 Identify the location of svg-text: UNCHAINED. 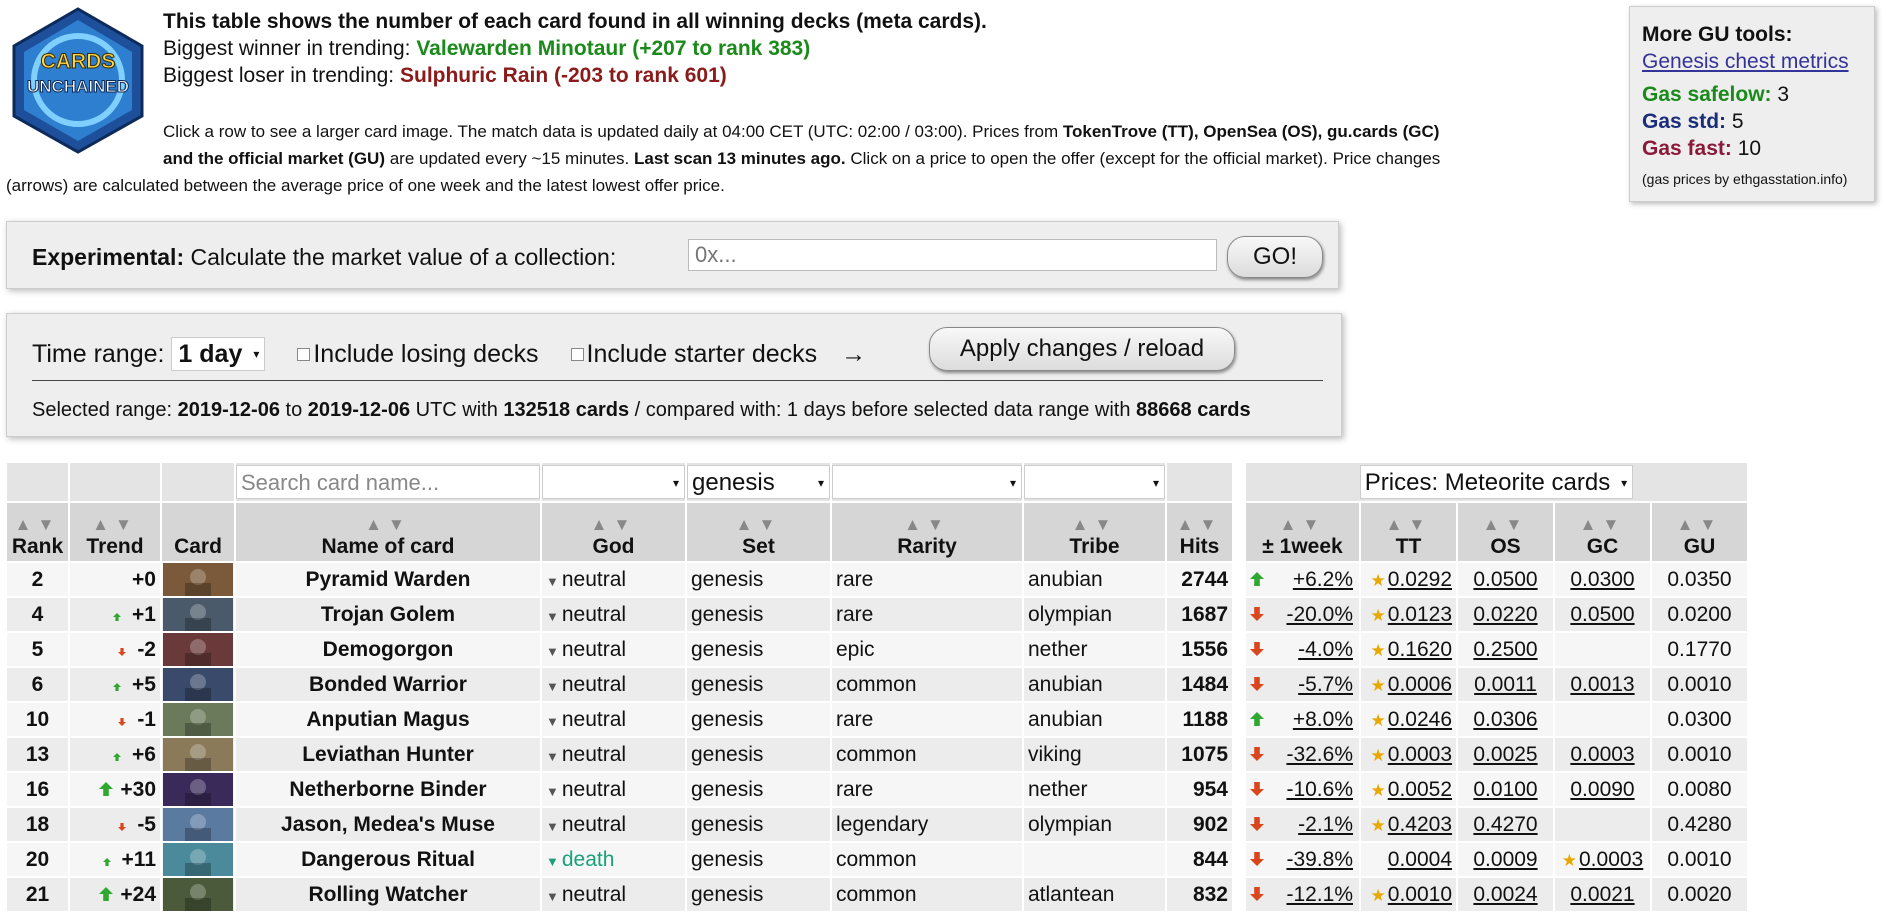
(78, 86).